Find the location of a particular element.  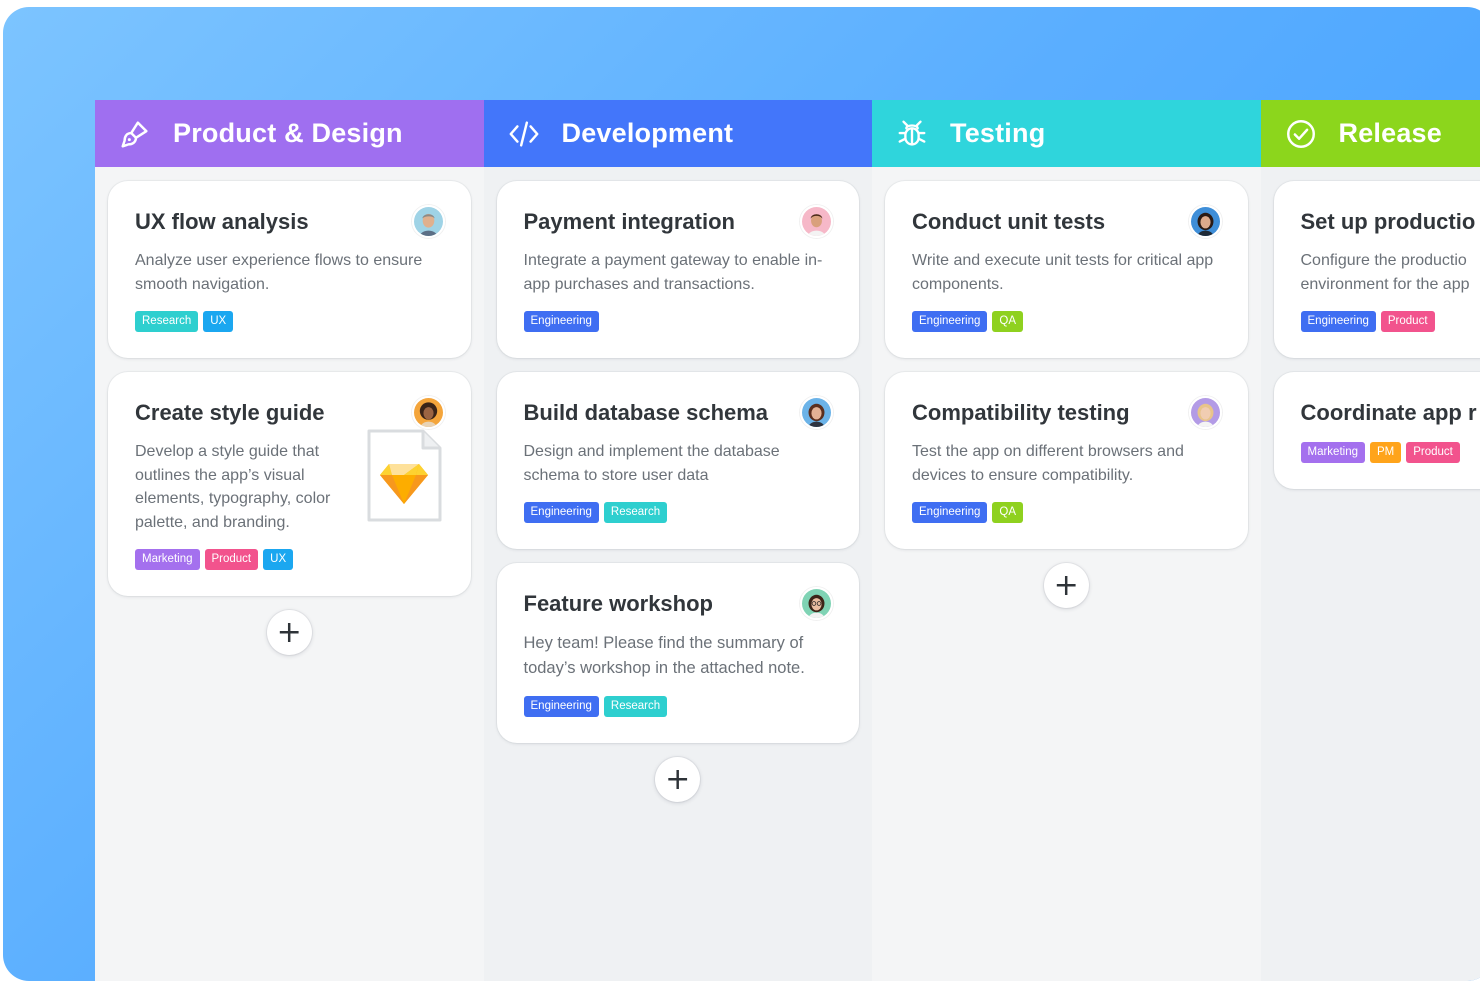

card-title: Coordinate app r is located at coordinates (1388, 412).